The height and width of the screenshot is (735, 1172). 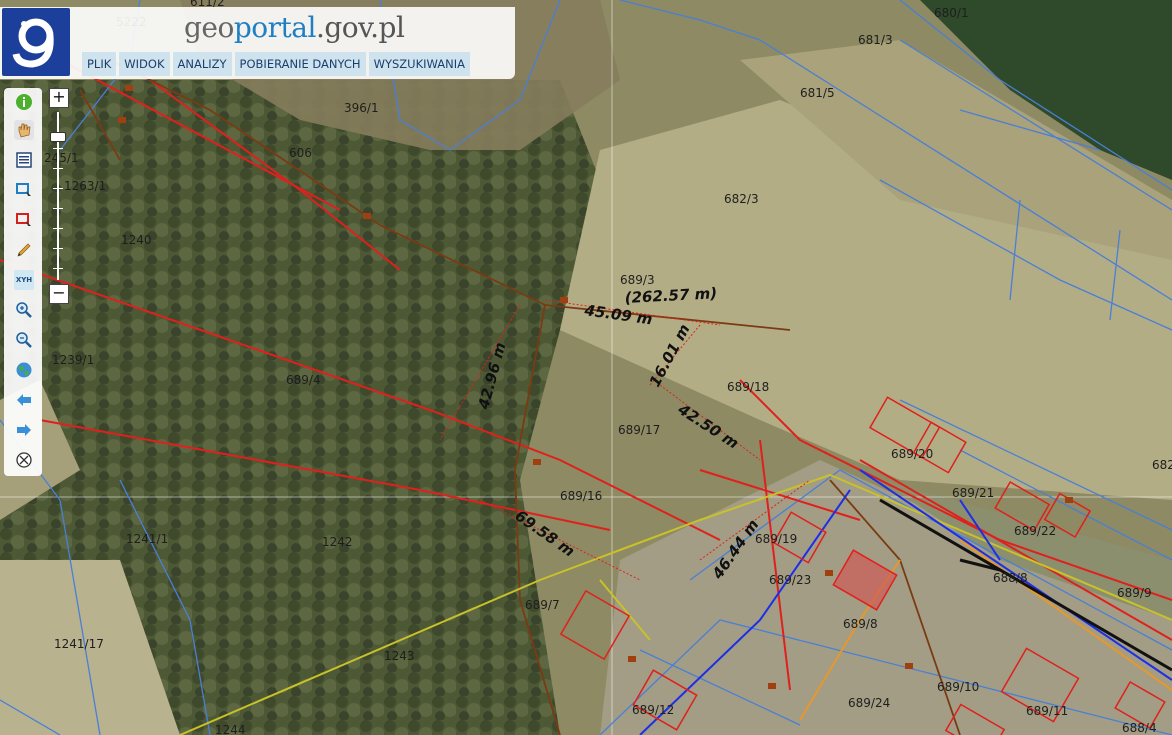 What do you see at coordinates (958, 687) in the screenshot?
I see `parcel-label: 689/10` at bounding box center [958, 687].